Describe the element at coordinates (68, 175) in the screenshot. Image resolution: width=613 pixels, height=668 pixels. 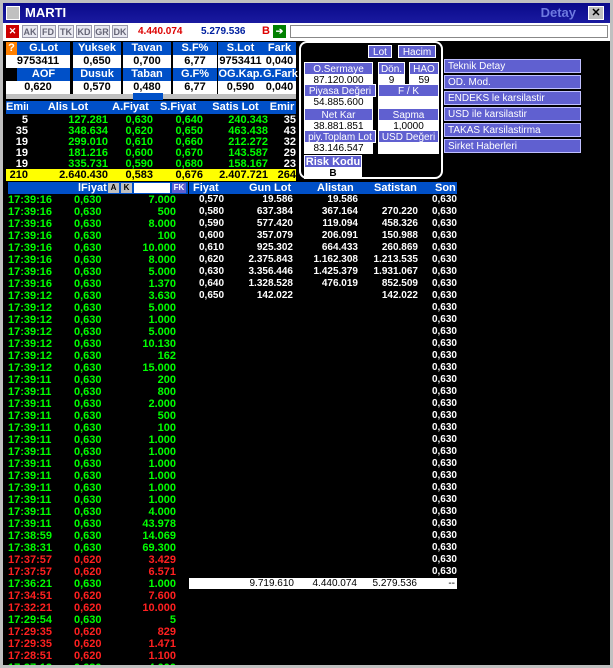
I see `depth-total: 2.640.430` at that location.